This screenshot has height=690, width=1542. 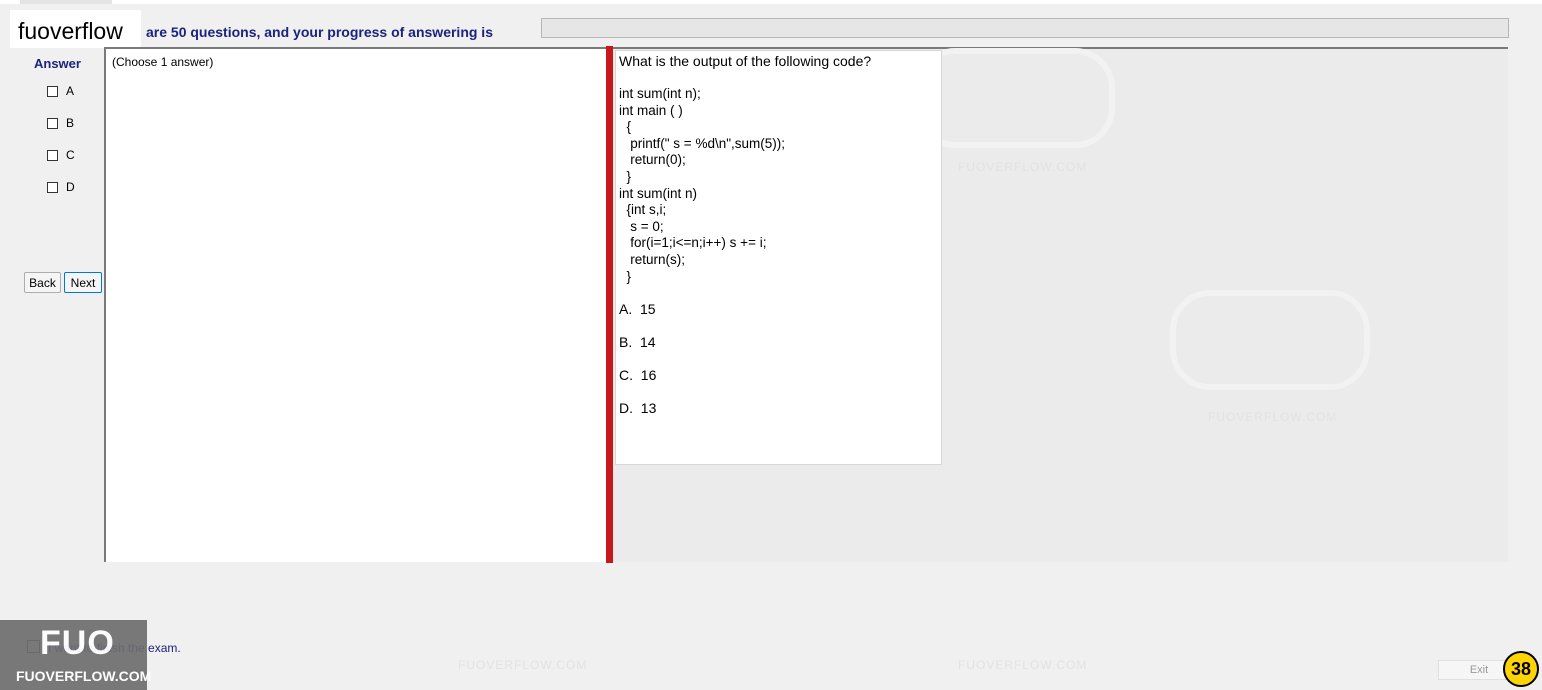 What do you see at coordinates (70, 91) in the screenshot?
I see `option-label: A` at bounding box center [70, 91].